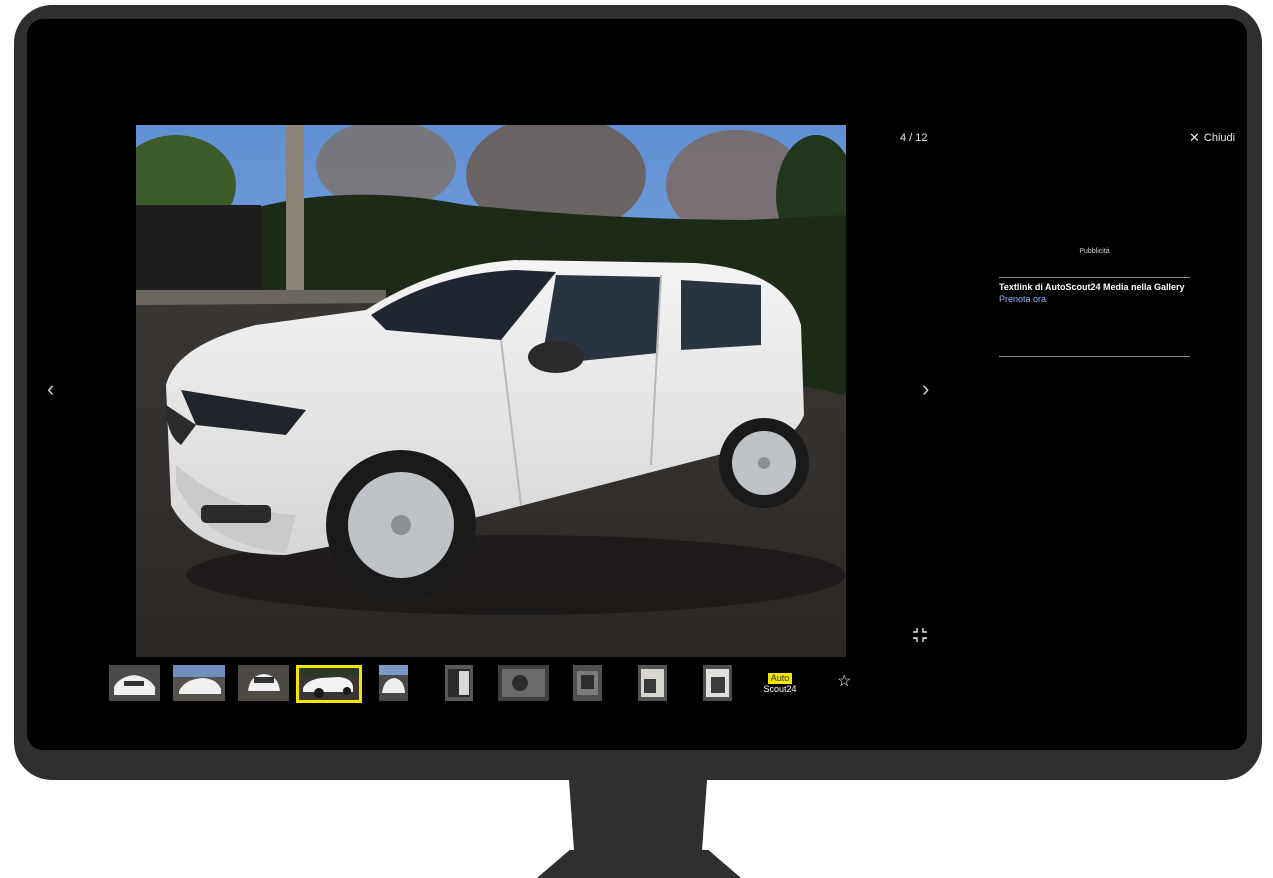 The width and height of the screenshot is (1273, 878). I want to click on ad-divider-bottom, so click(1094, 356).